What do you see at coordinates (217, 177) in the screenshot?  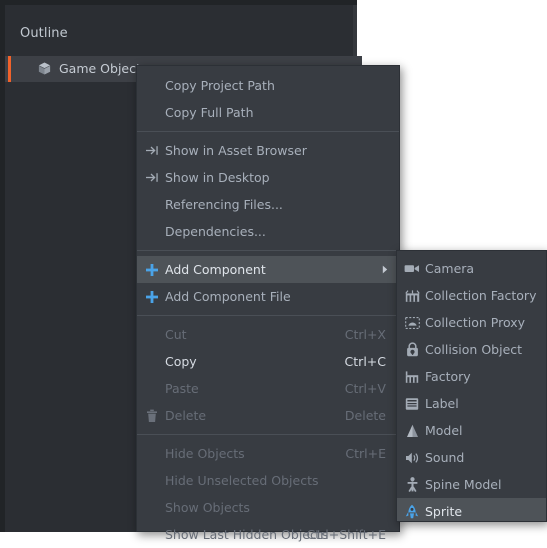 I see `menu-item-label: Show in Desktop` at bounding box center [217, 177].